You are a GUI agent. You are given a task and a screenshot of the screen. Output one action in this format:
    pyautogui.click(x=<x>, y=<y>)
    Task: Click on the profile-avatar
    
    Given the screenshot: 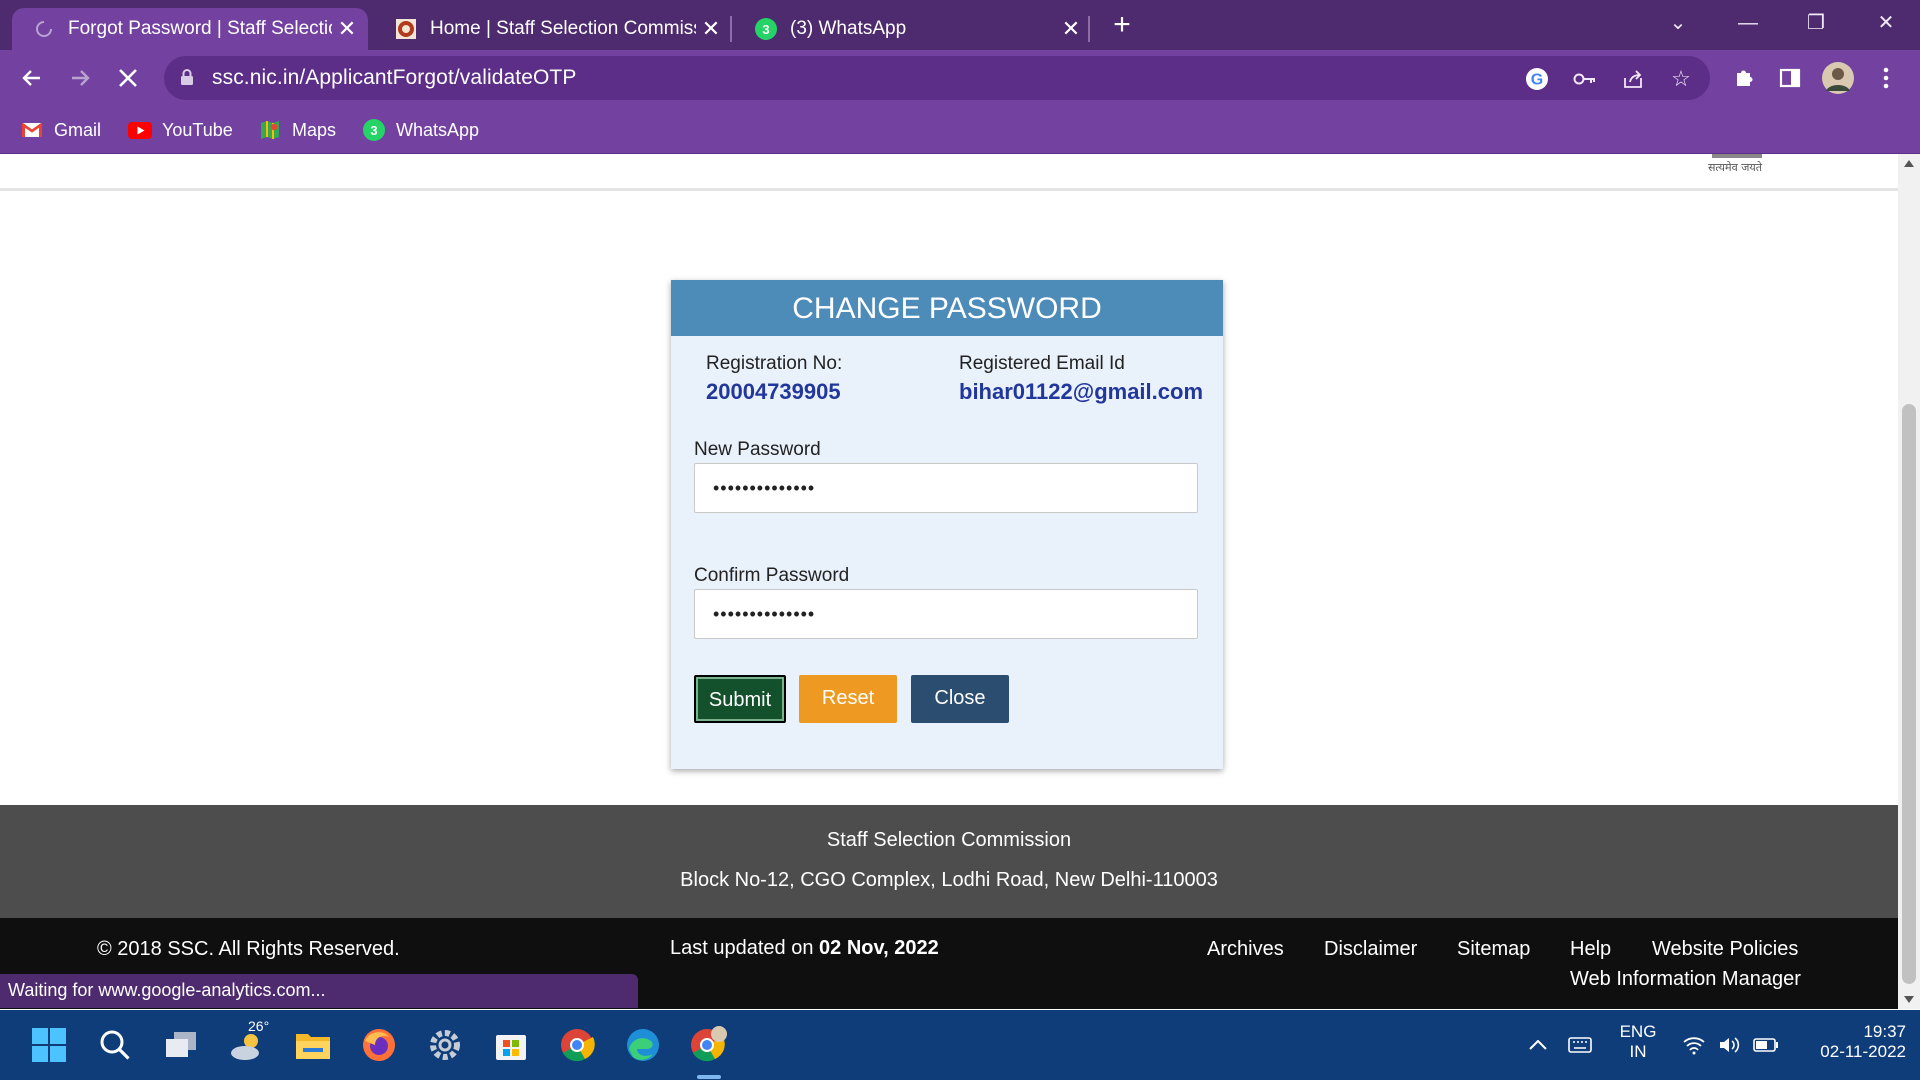 What is the action you would take?
    pyautogui.click(x=1838, y=78)
    